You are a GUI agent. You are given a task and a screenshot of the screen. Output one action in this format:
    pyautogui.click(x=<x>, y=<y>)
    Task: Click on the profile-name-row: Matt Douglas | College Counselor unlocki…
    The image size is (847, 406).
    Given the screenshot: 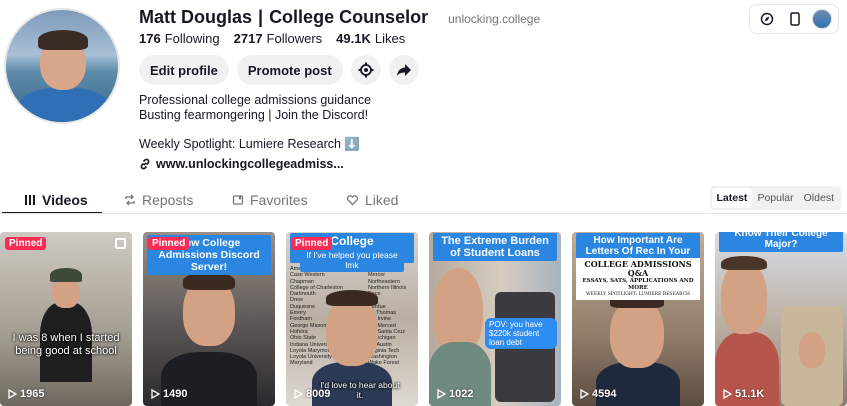 What is the action you would take?
    pyautogui.click(x=339, y=17)
    